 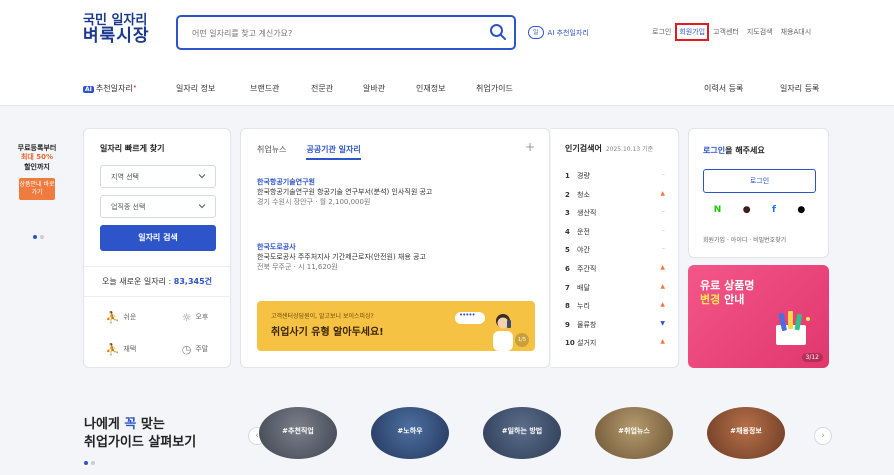 I want to click on popular-rank-item: 2 청소 ▲, so click(x=615, y=197).